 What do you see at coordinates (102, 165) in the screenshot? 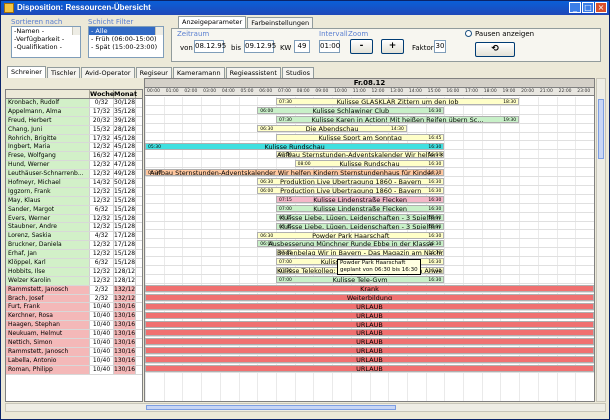
I see `week-hours: 12/32` at bounding box center [102, 165].